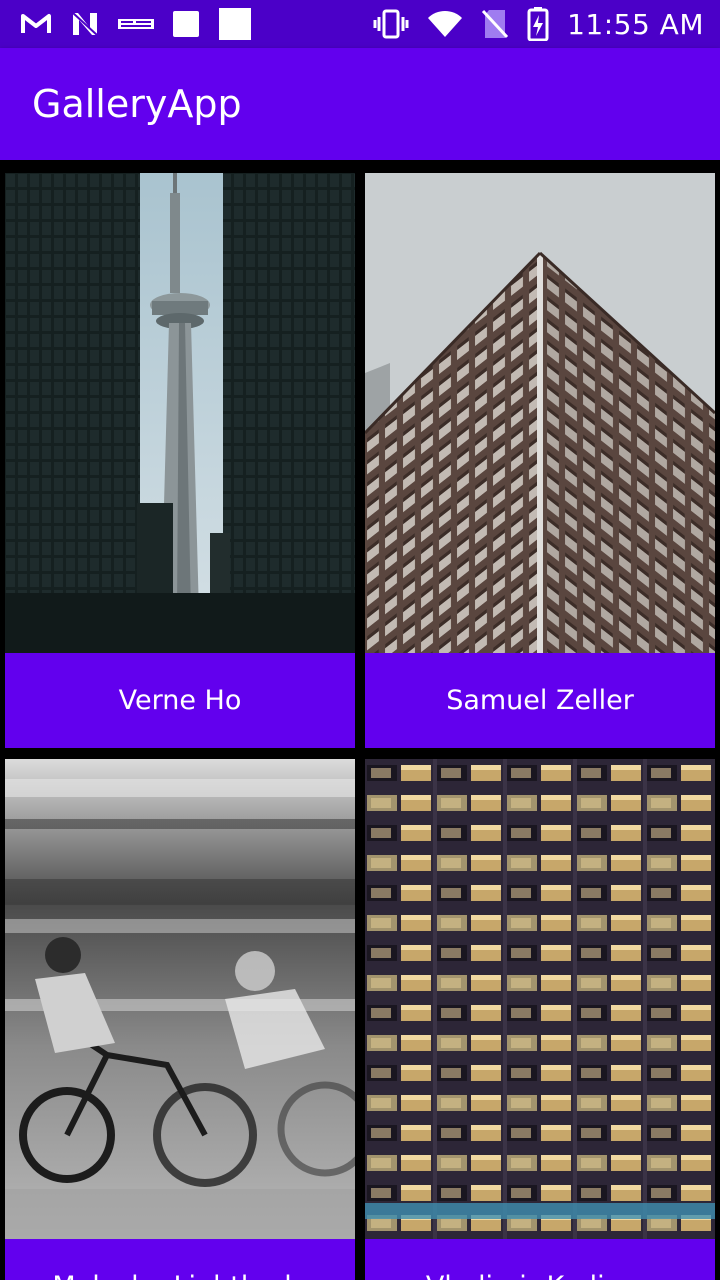 The height and width of the screenshot is (1280, 720). I want to click on vibrate-icon, so click(391, 24).